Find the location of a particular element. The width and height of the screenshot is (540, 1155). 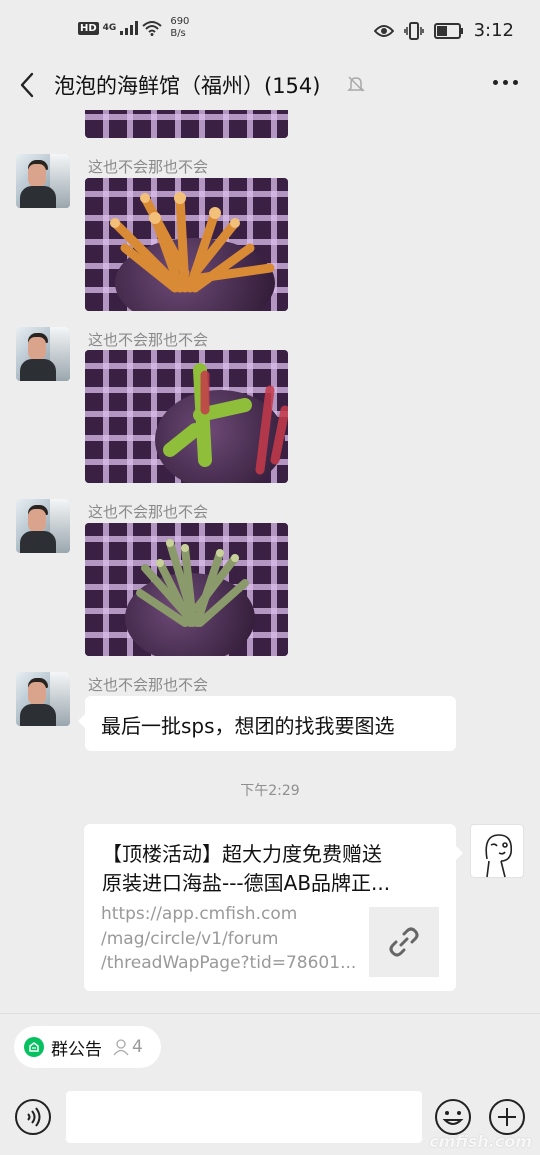

watermark: cmfish.com is located at coordinates (480, 1141).